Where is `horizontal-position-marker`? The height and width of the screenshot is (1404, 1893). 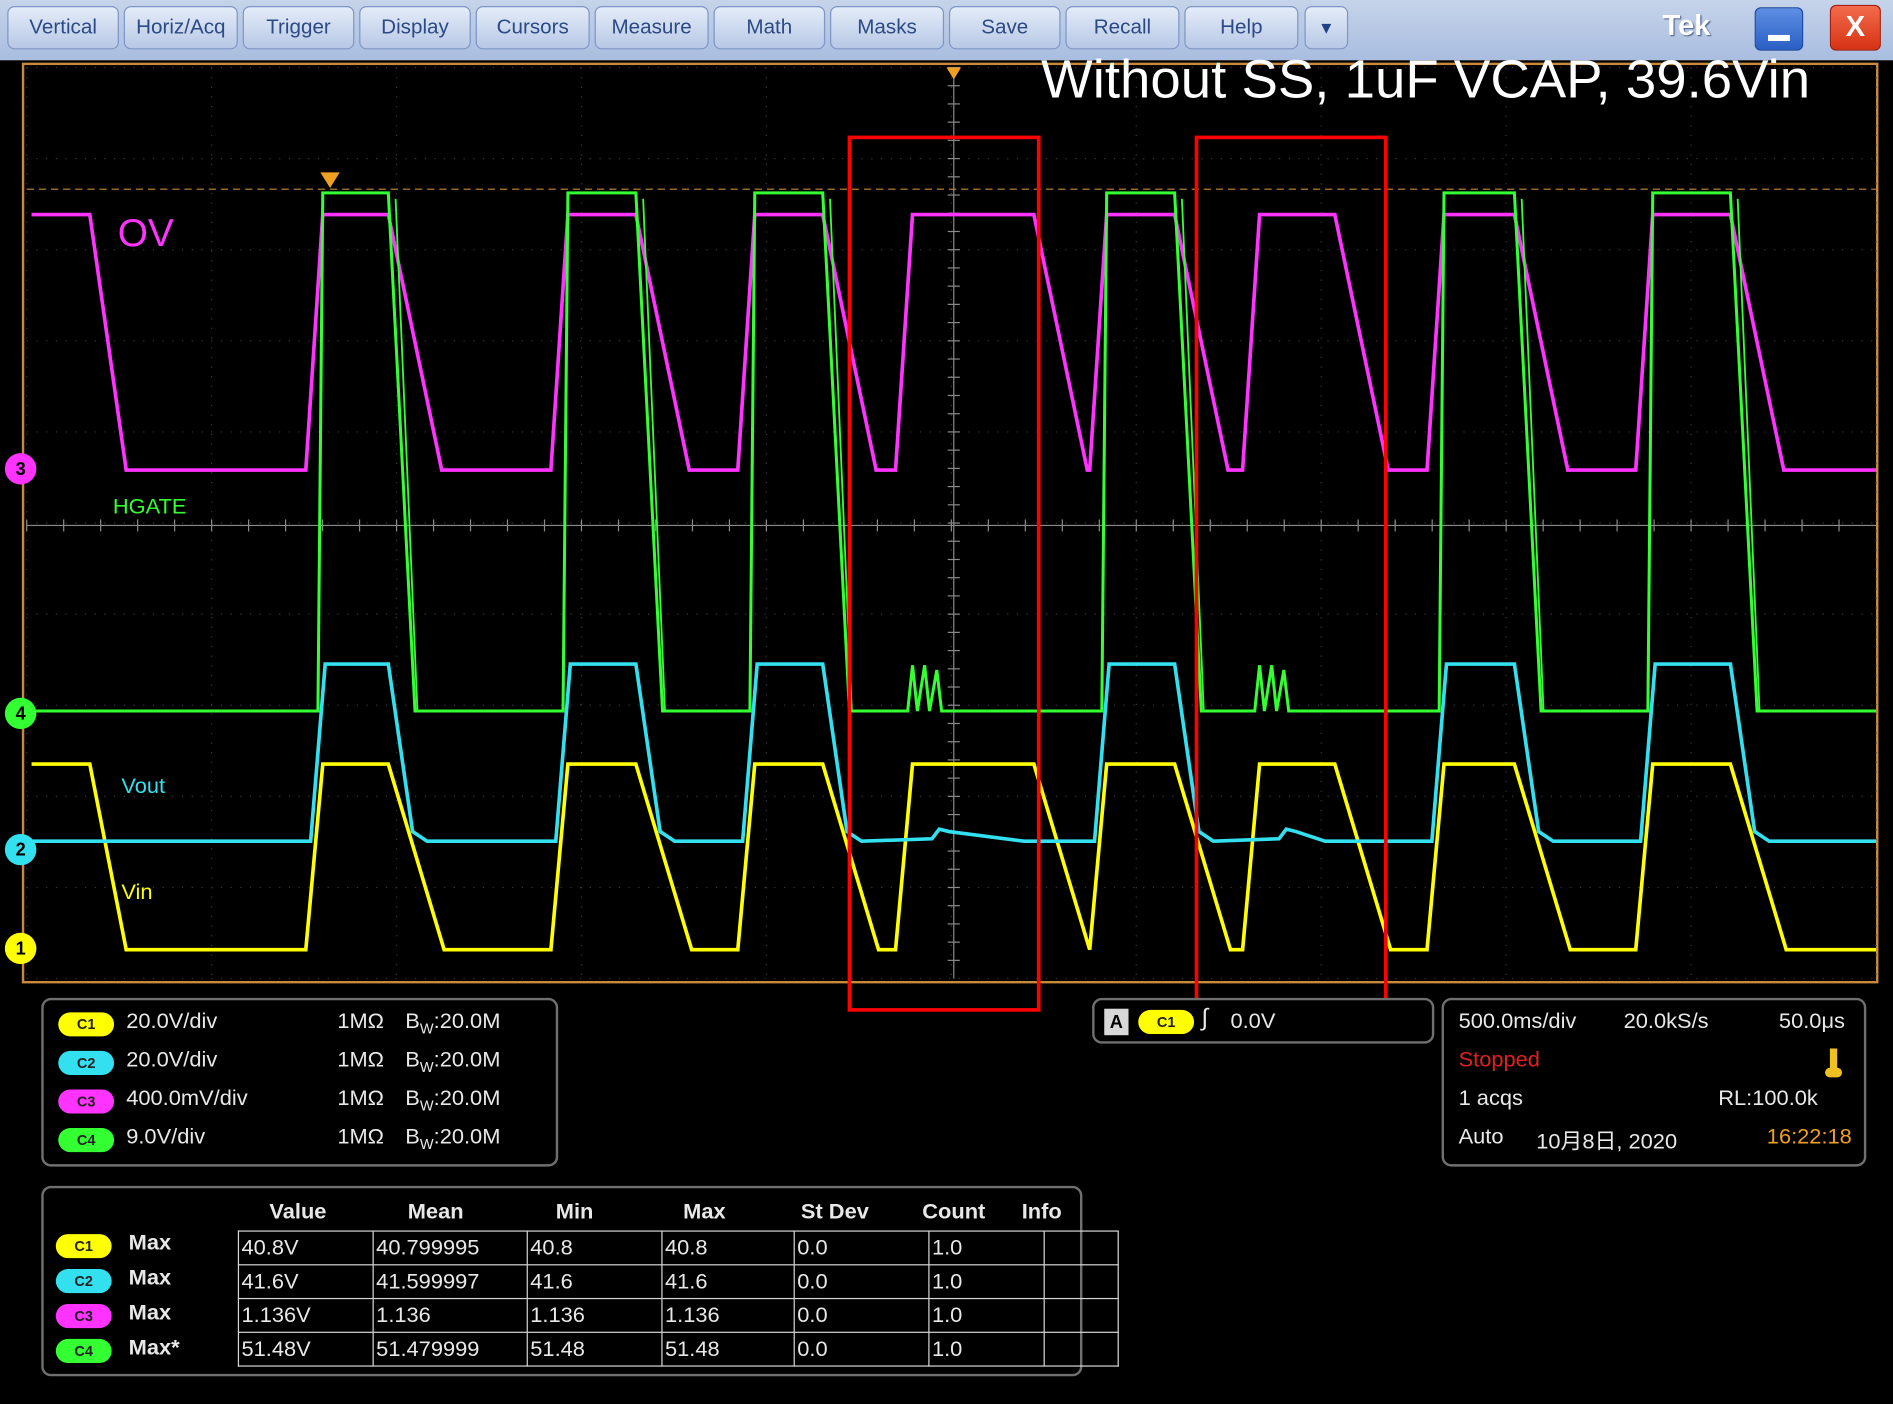 horizontal-position-marker is located at coordinates (954, 73).